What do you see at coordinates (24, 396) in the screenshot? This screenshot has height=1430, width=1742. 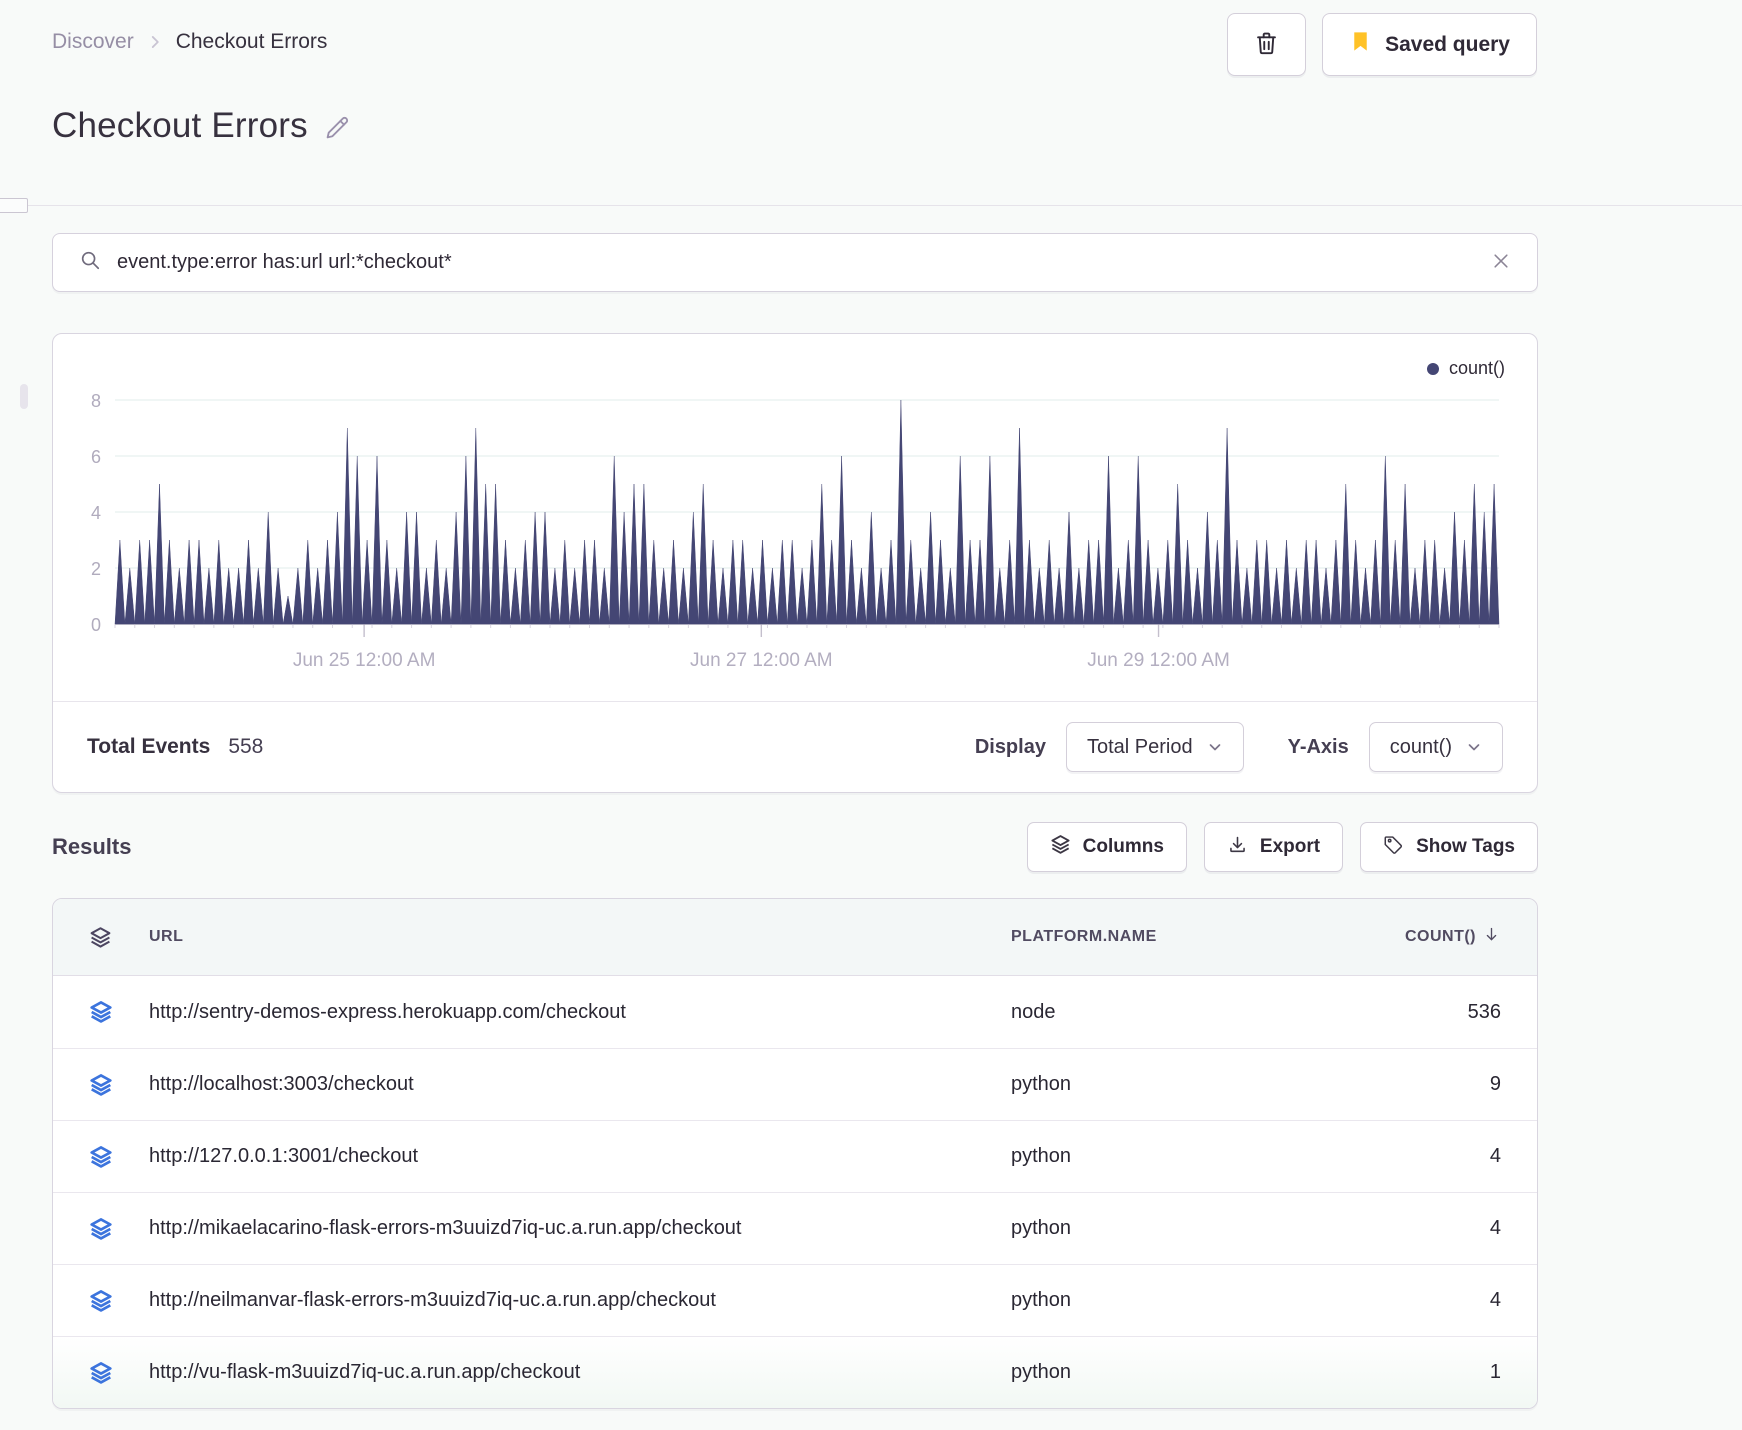 I see `scroll-handle` at bounding box center [24, 396].